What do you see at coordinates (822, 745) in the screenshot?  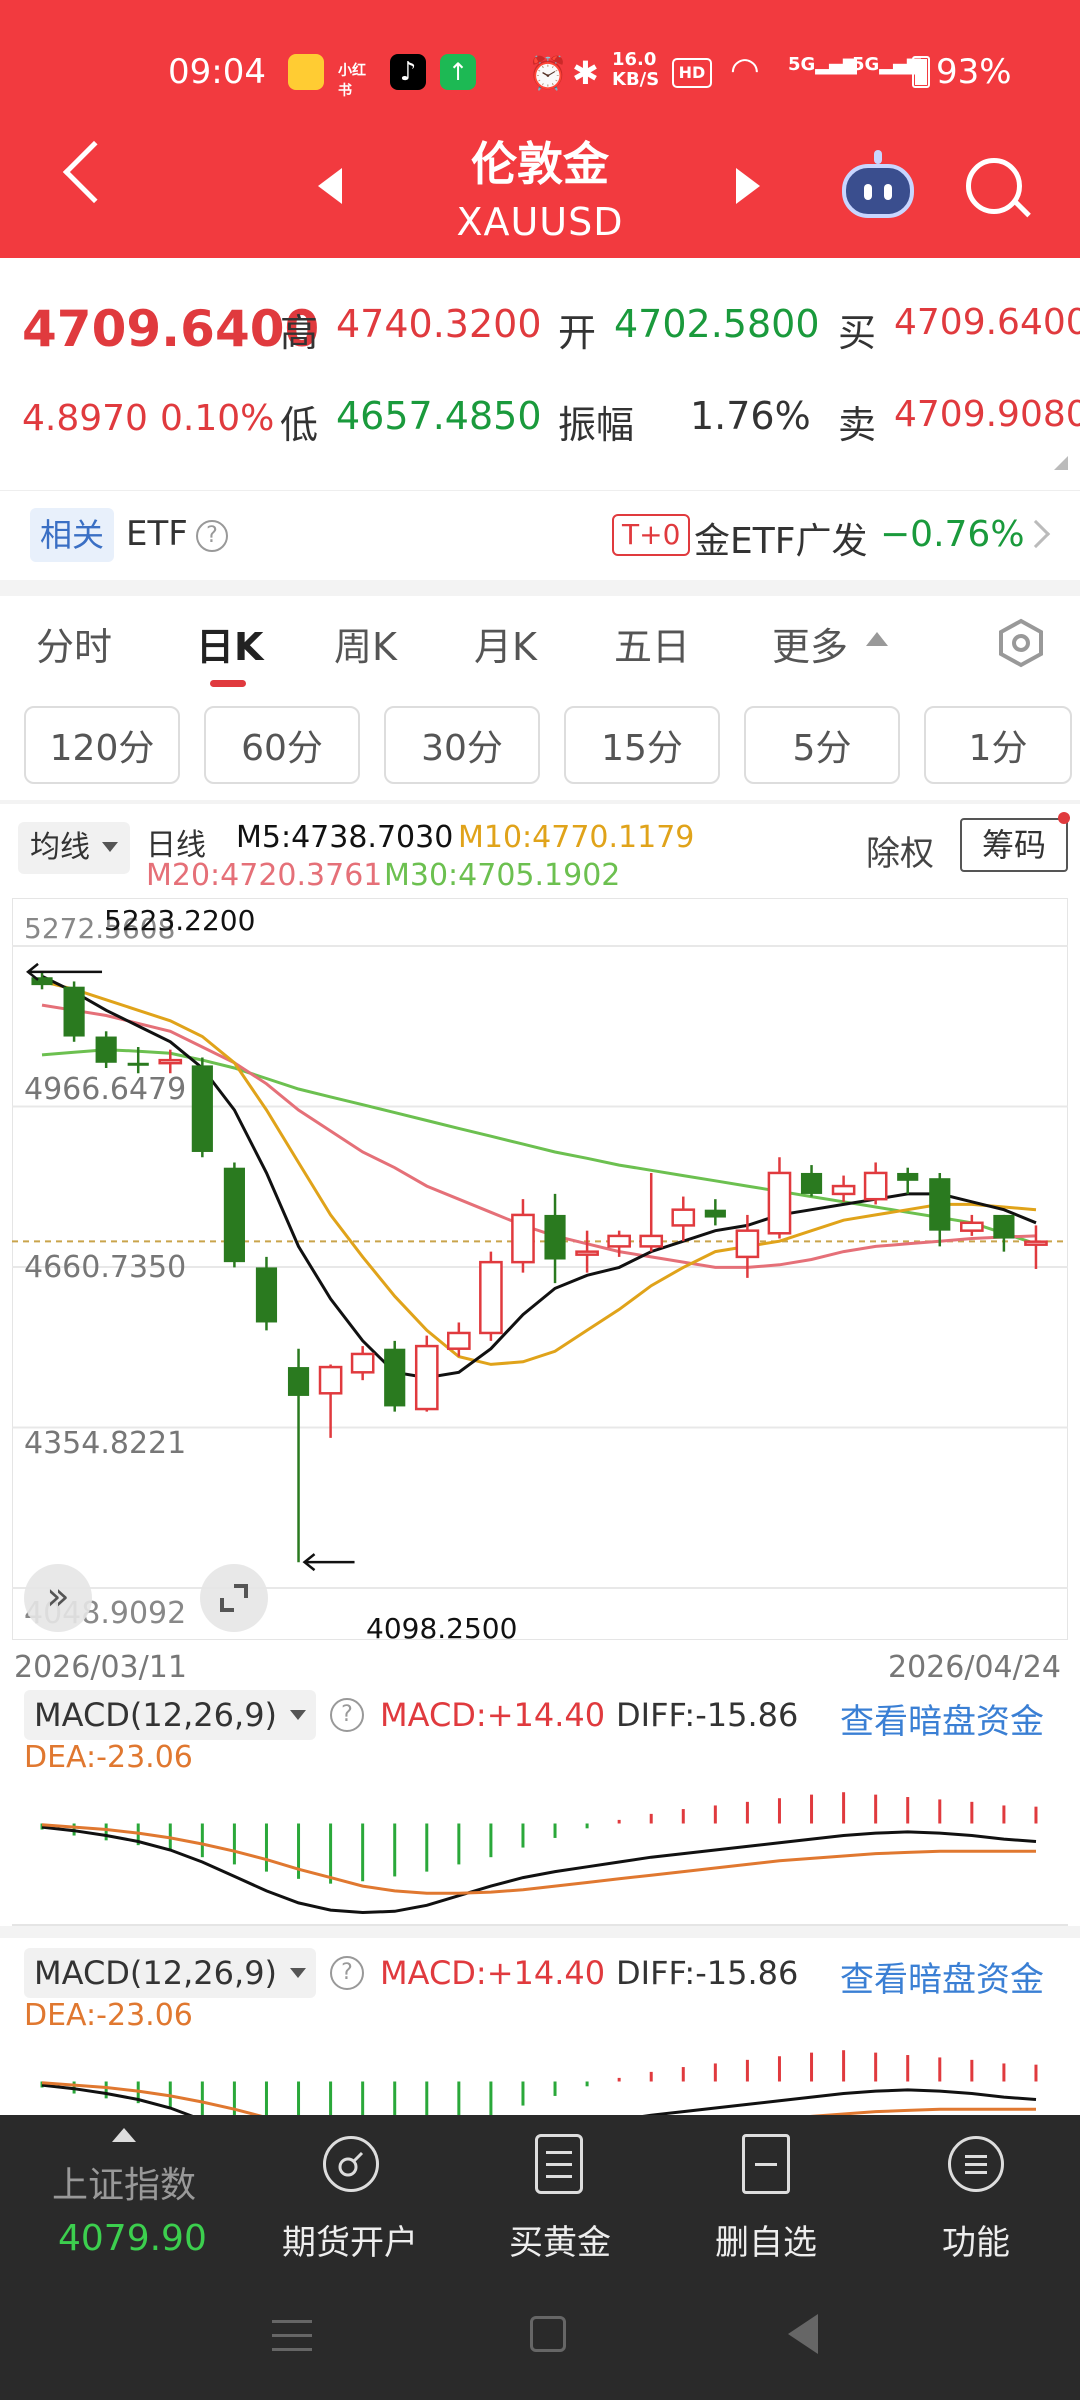 I see `interval-5m: 5分` at bounding box center [822, 745].